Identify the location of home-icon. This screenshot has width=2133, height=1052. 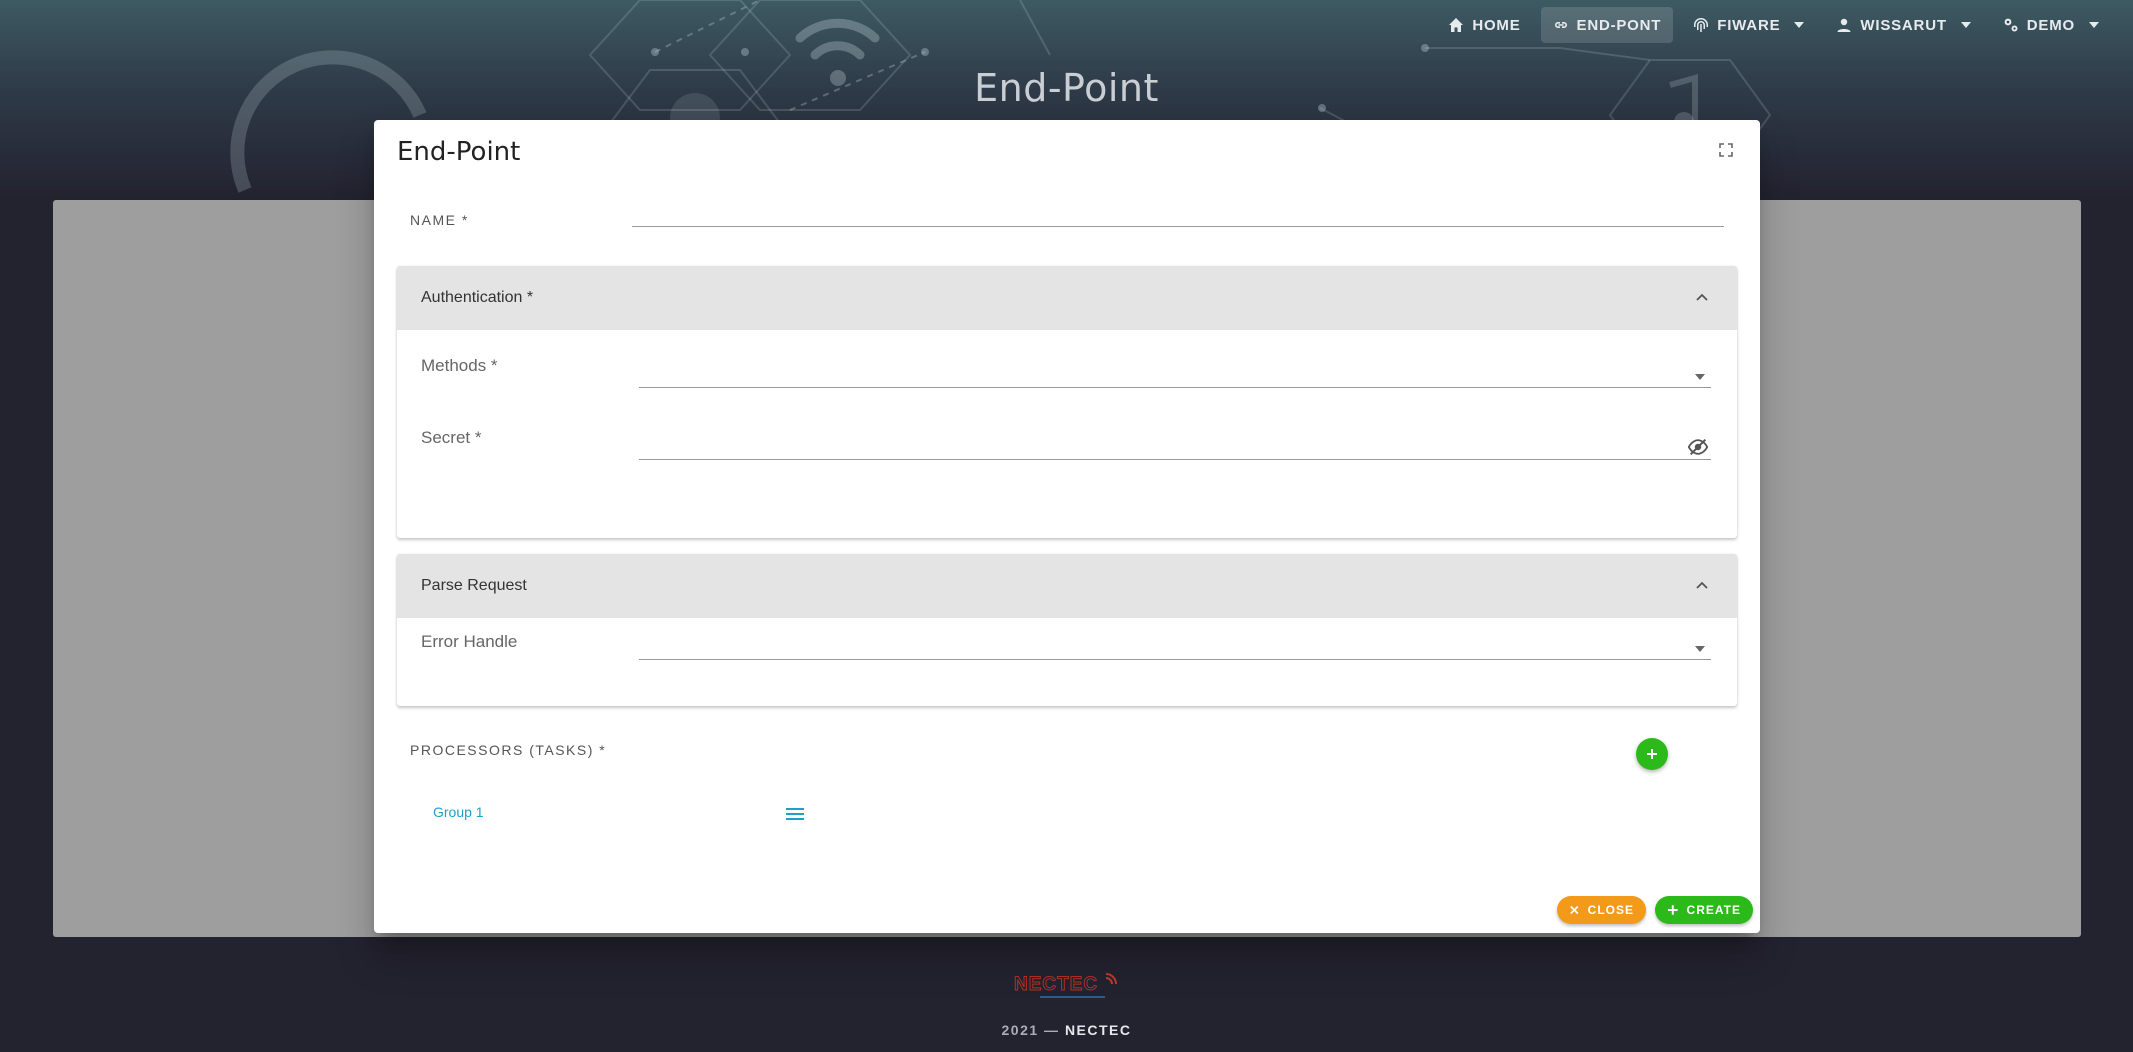
(1456, 25).